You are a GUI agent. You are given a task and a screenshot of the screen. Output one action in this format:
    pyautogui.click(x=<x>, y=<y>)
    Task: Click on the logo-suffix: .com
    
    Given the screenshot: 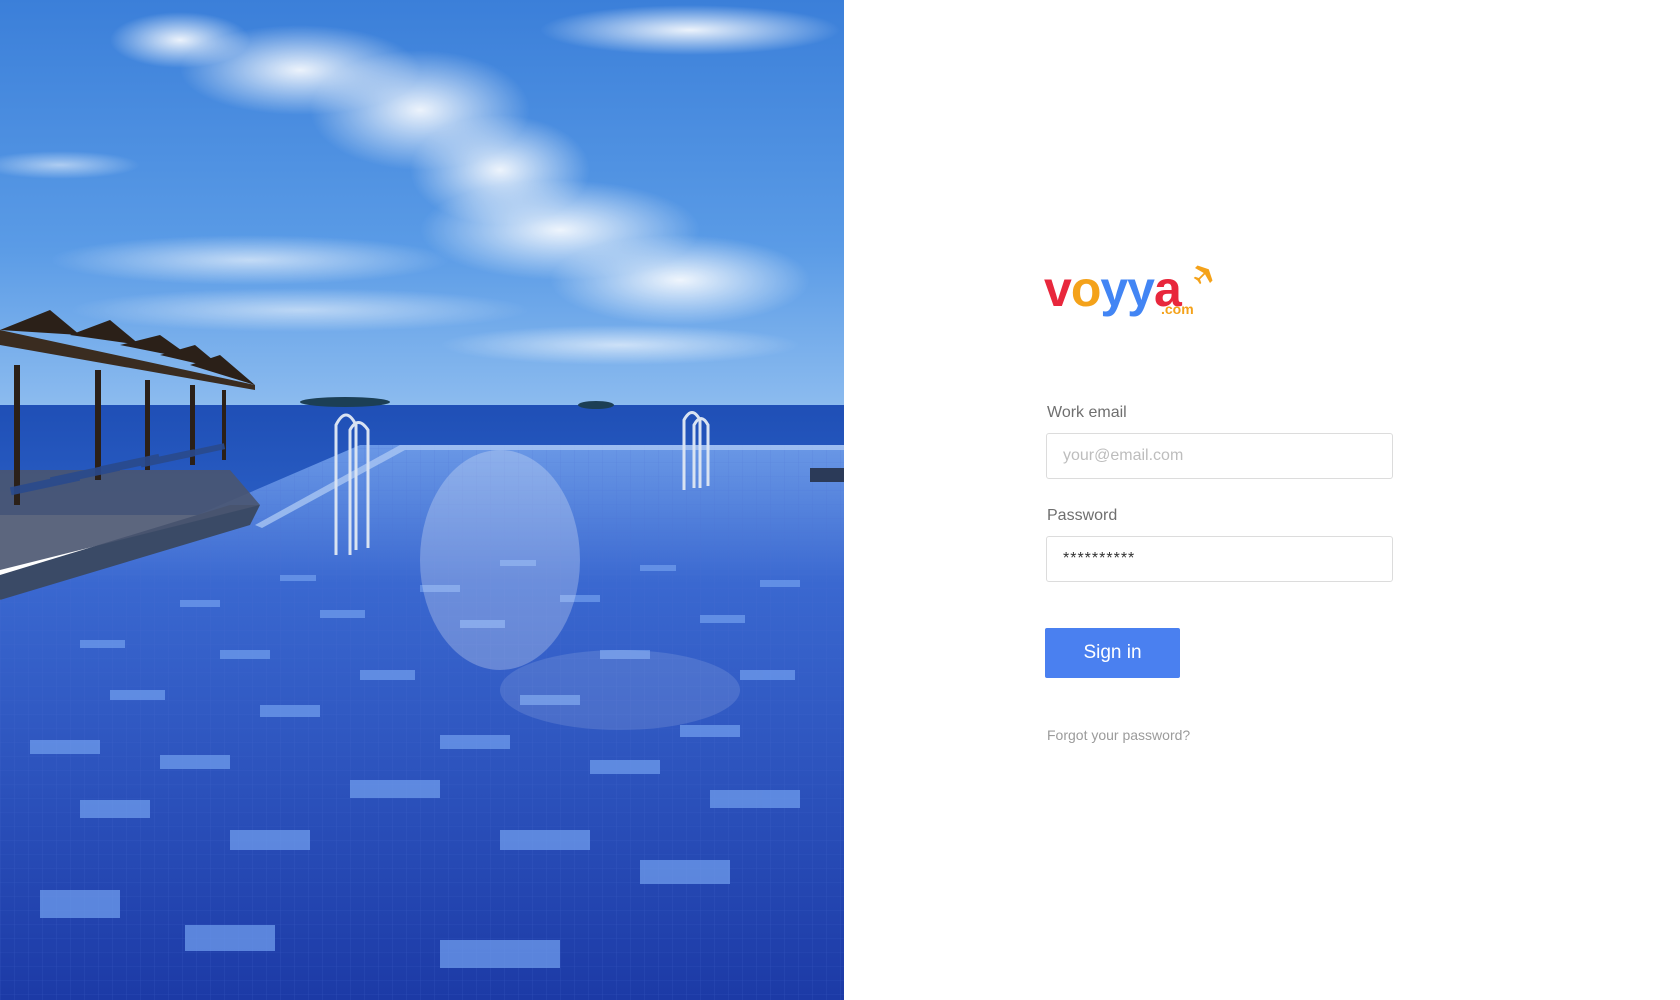 What is the action you would take?
    pyautogui.click(x=1177, y=309)
    